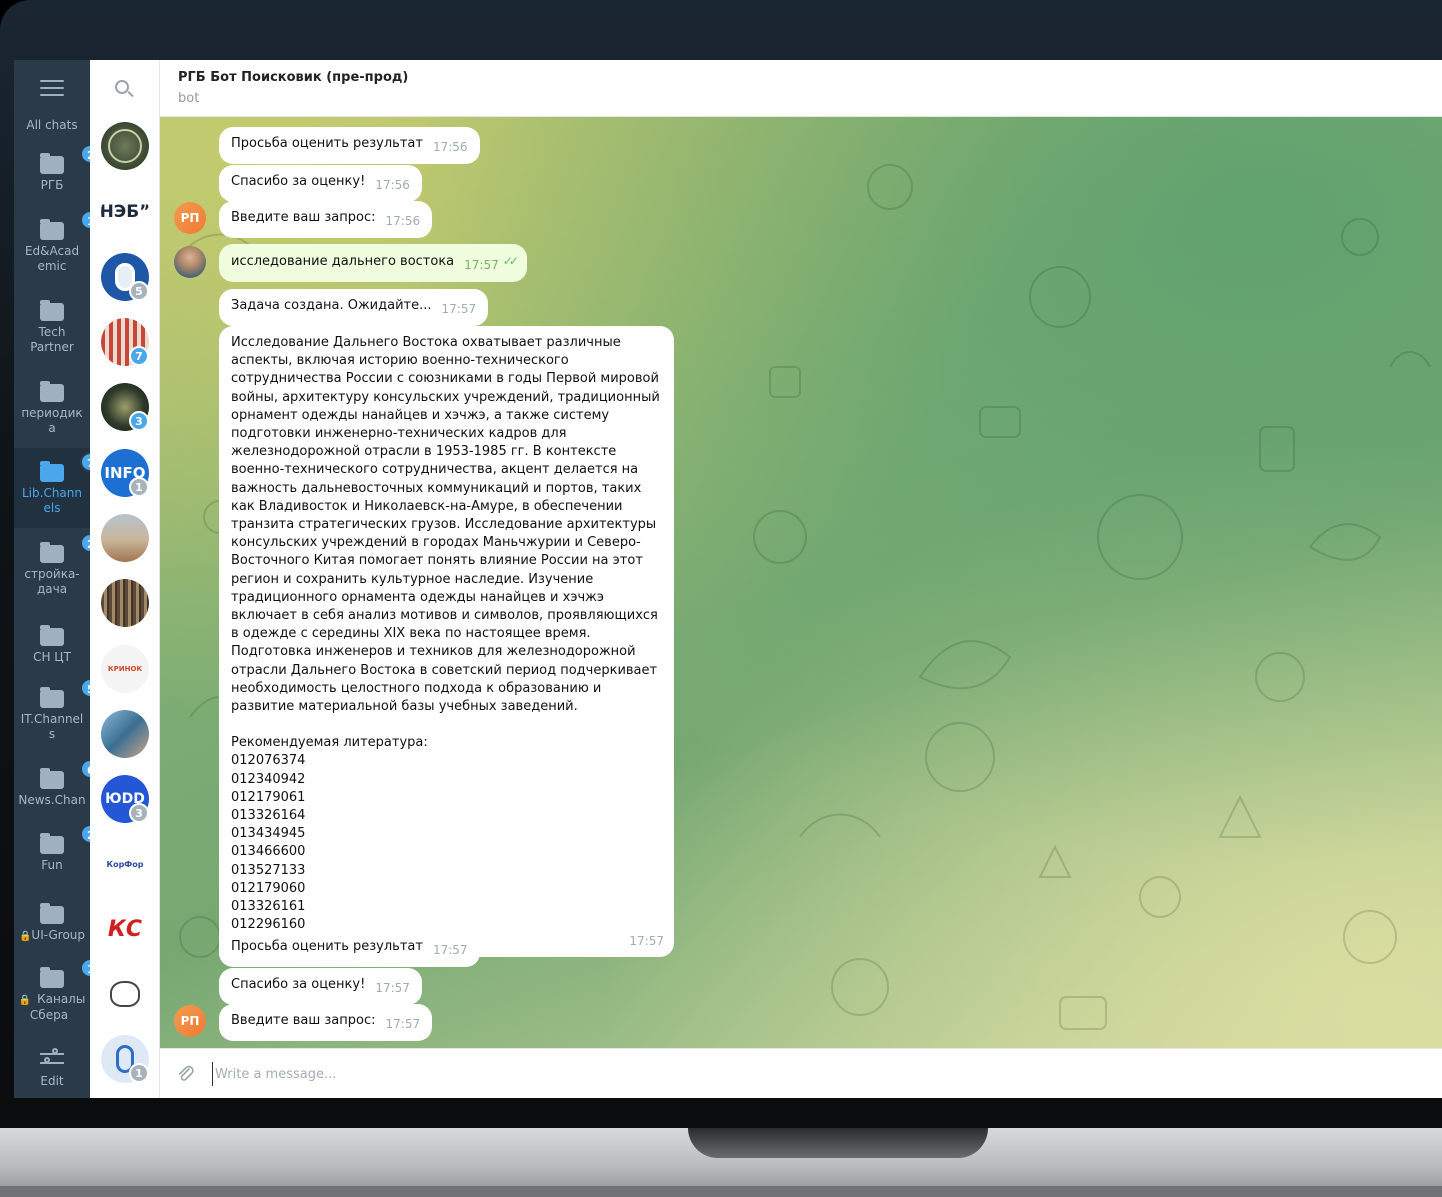 Image resolution: width=1442 pixels, height=1197 pixels. Describe the element at coordinates (139, 291) in the screenshot. I see `unread-badge: 5` at that location.